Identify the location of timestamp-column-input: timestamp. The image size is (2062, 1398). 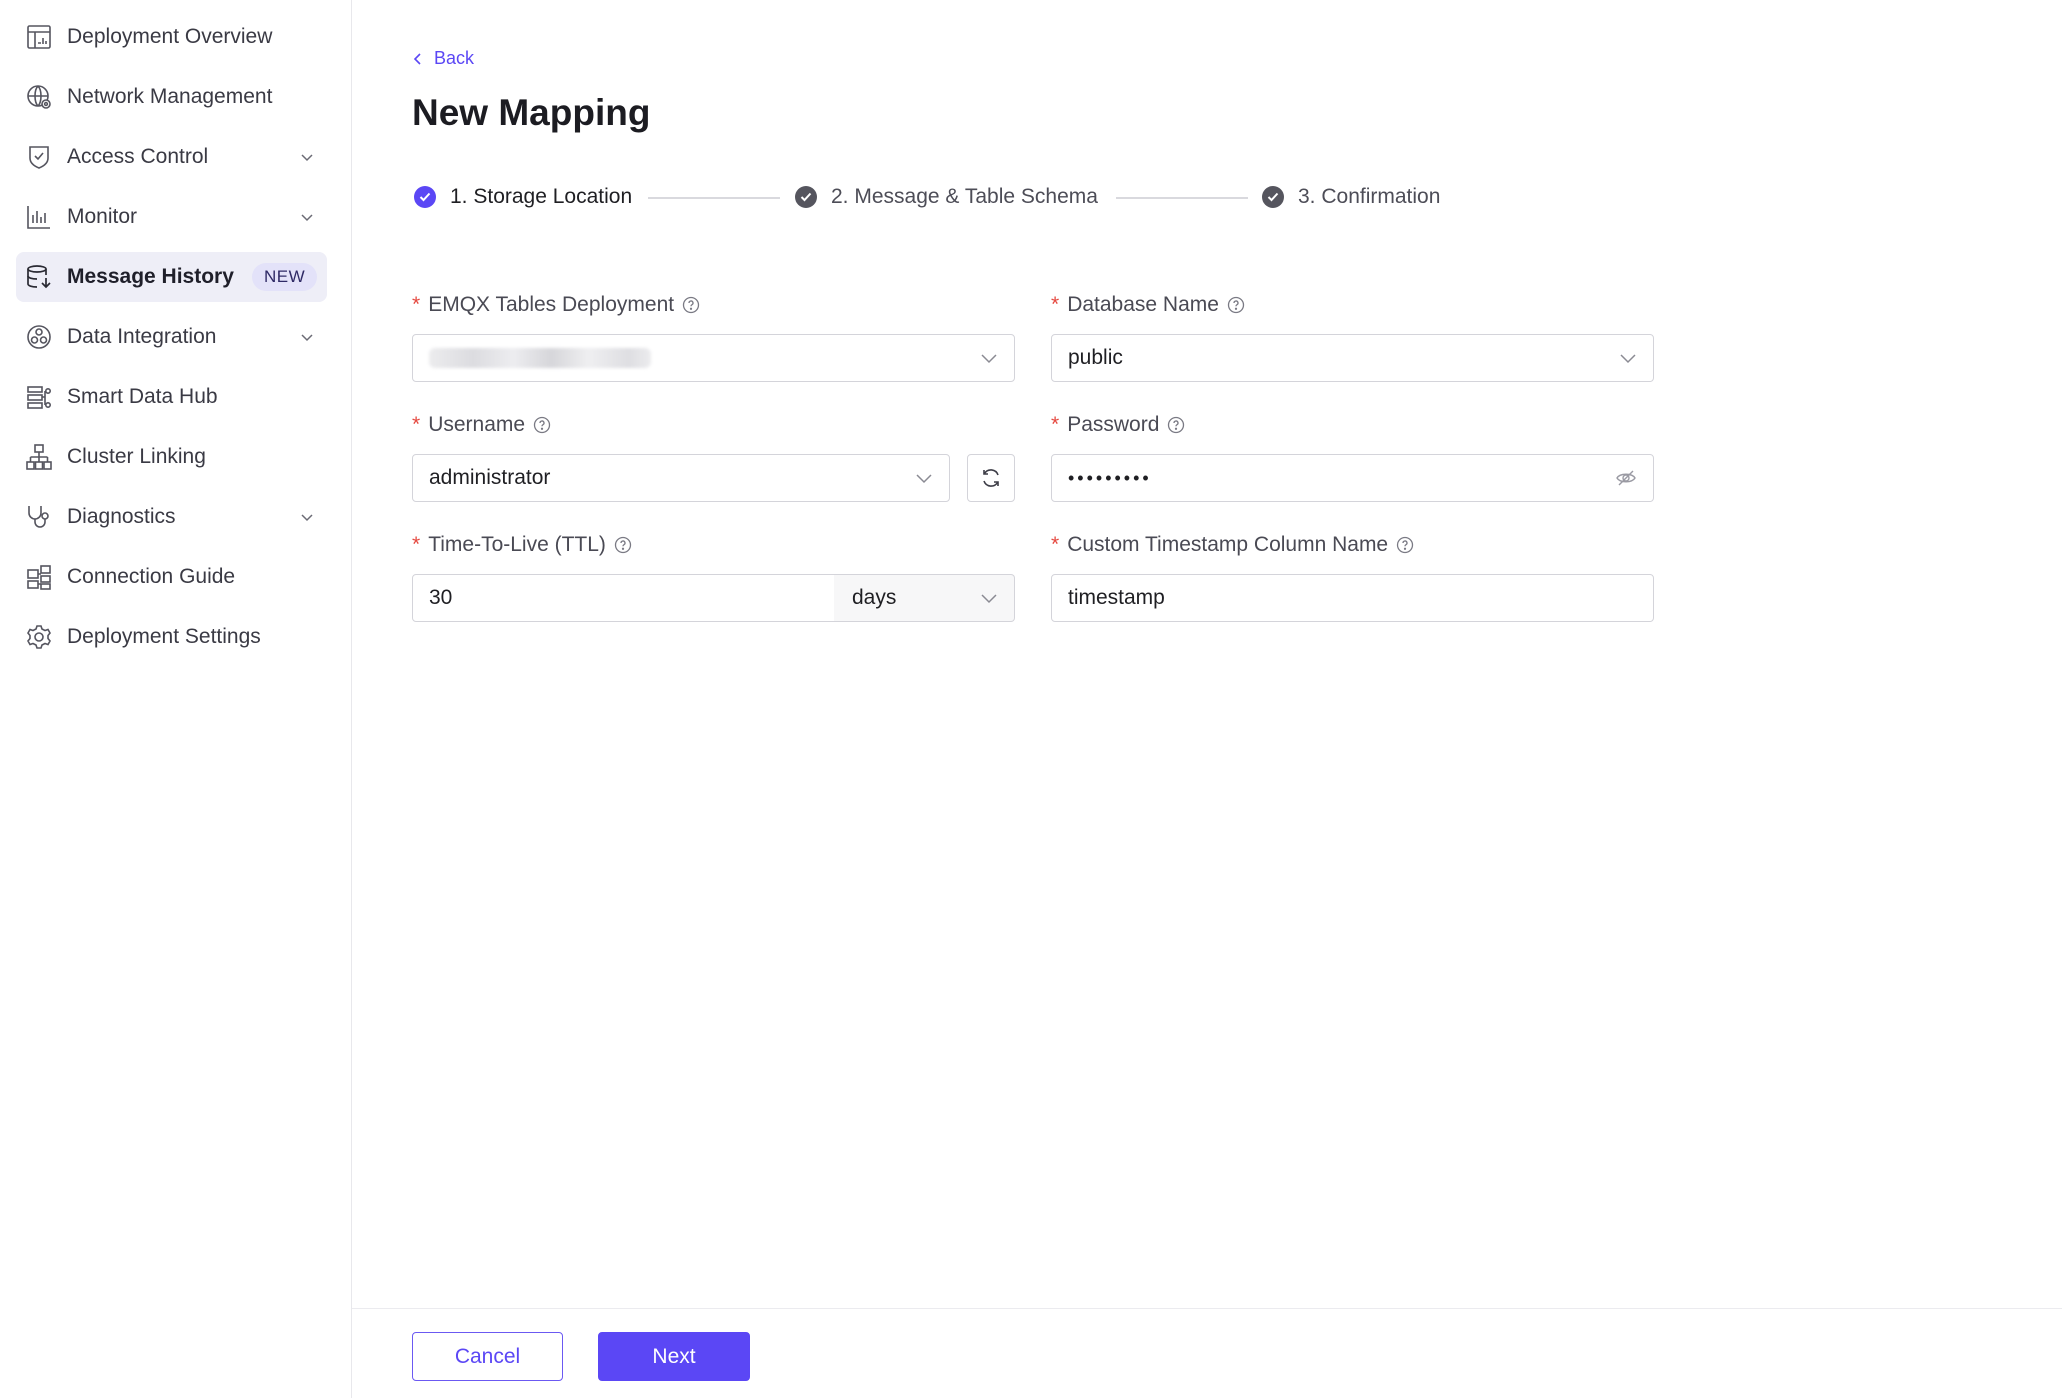
(1352, 598).